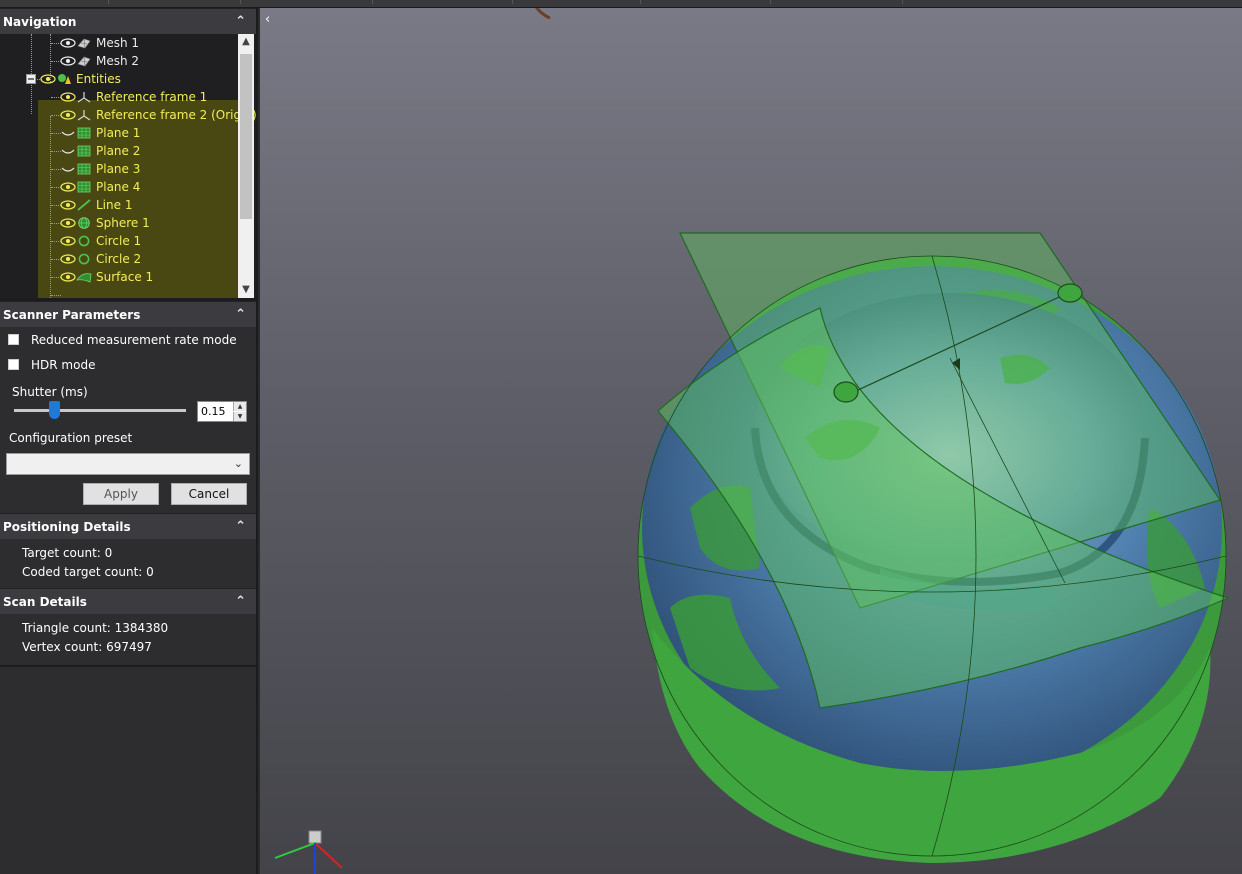 The height and width of the screenshot is (874, 1242). What do you see at coordinates (246, 136) in the screenshot?
I see `scrollbar-thumb` at bounding box center [246, 136].